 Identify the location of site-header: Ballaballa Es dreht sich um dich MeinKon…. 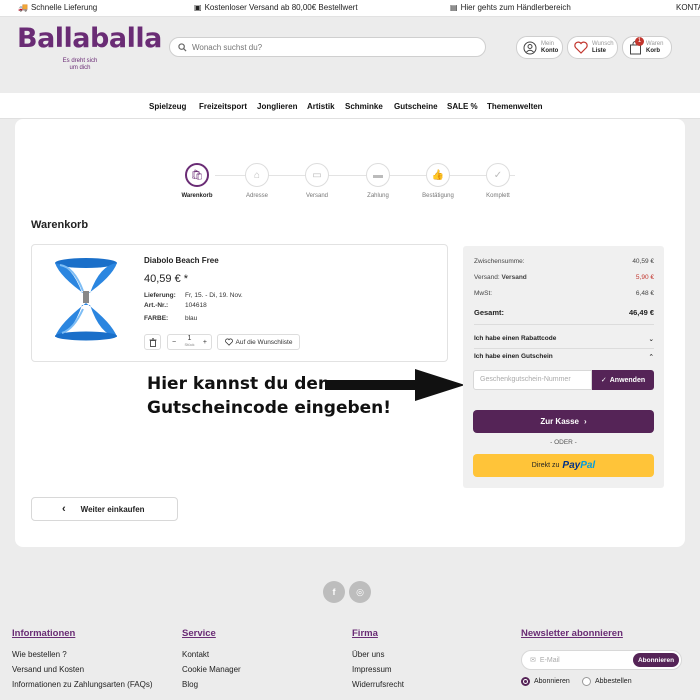
(350, 55).